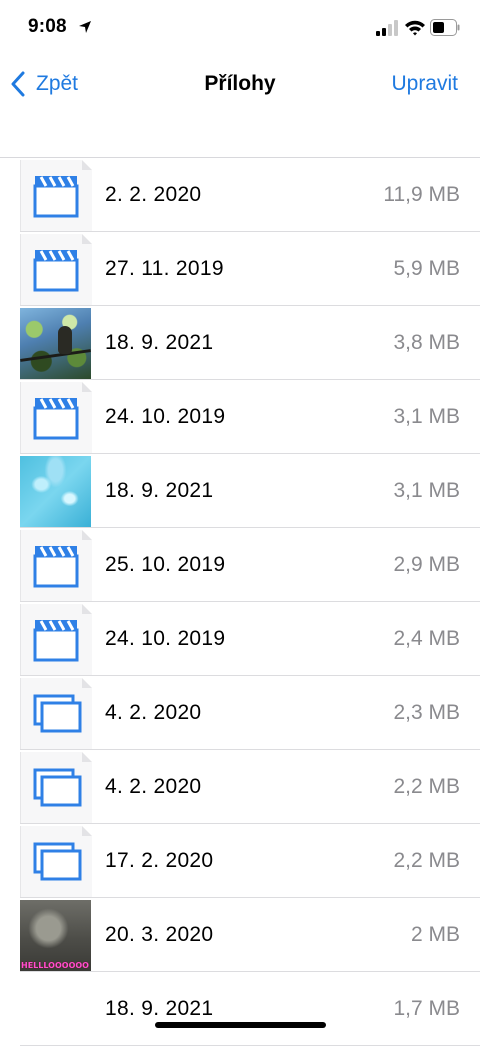 This screenshot has height=1046, width=480. What do you see at coordinates (153, 194) in the screenshot?
I see `attachment-date: 2. 2. 2020` at bounding box center [153, 194].